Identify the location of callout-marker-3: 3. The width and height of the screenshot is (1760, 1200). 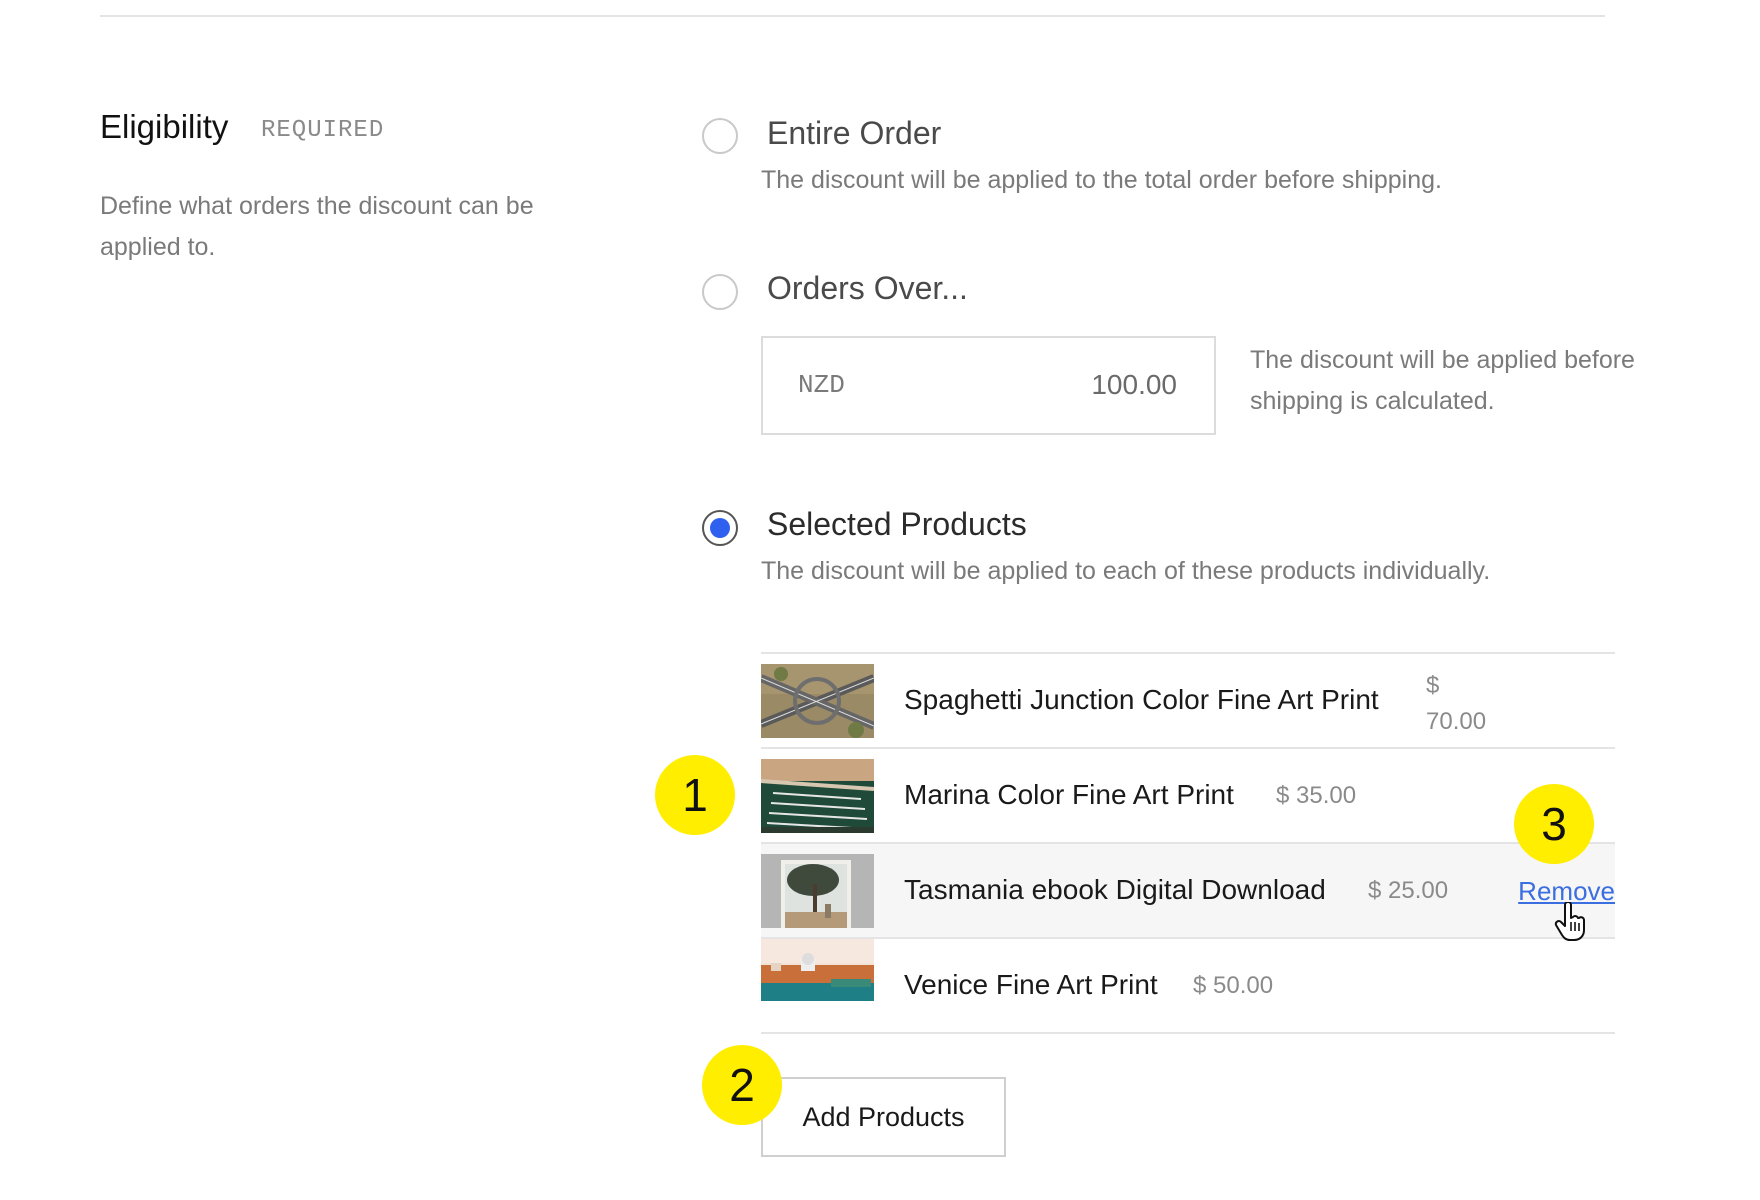
(1554, 824).